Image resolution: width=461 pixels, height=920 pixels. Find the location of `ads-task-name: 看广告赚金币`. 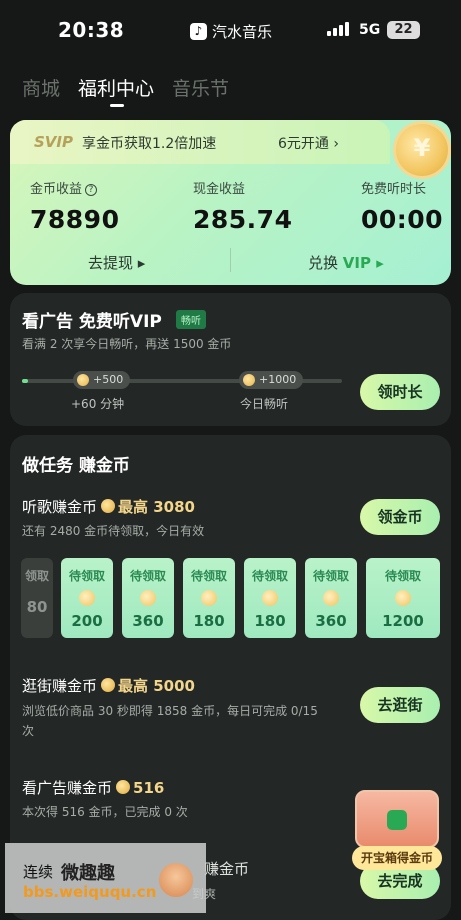

ads-task-name: 看广告赚金币 is located at coordinates (67, 788).